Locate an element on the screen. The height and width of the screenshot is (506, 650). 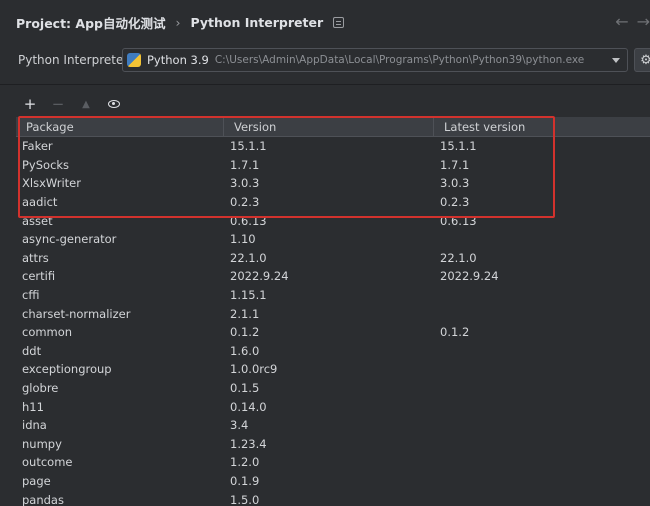
python-logo-icon is located at coordinates (134, 60).